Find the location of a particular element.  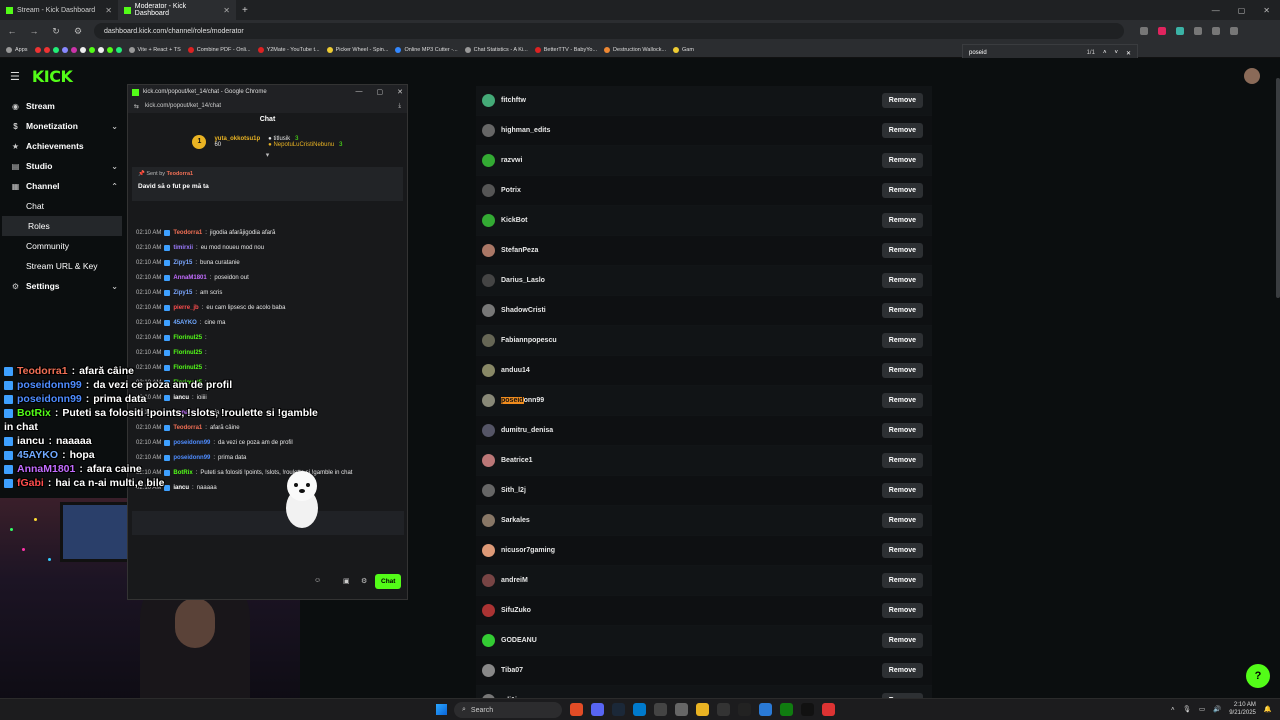

support-chat-icon: ? is located at coordinates (1258, 676).